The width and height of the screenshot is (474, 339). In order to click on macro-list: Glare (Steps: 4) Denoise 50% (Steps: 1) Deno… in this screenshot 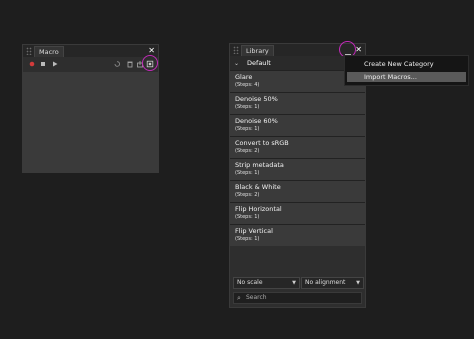, I will do `click(297, 158)`.